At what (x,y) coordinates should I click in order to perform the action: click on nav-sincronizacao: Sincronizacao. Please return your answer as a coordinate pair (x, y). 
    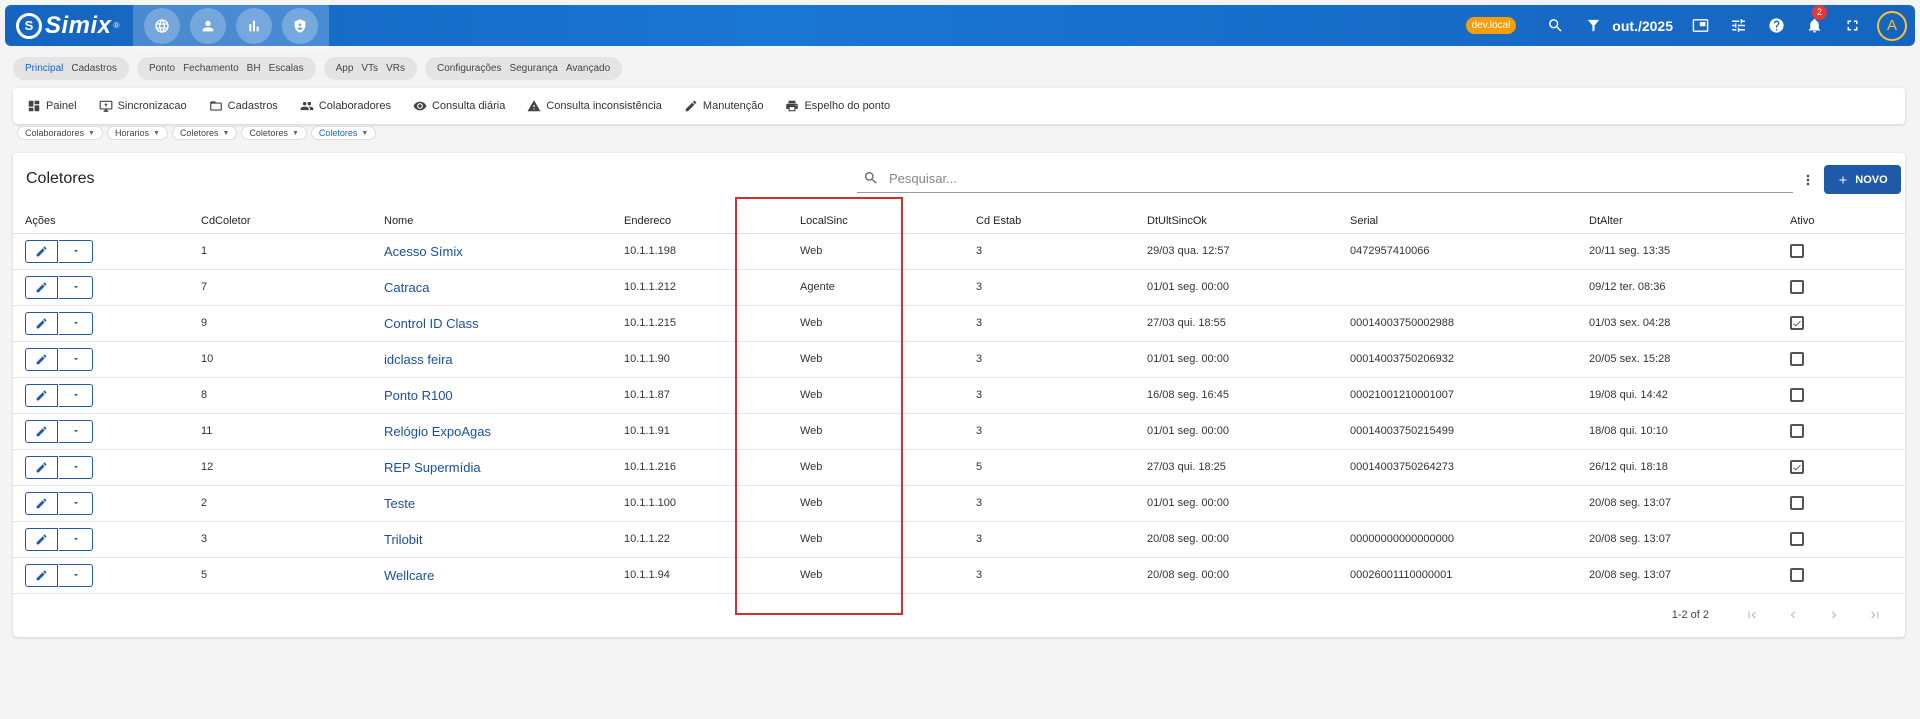
    Looking at the image, I should click on (143, 106).